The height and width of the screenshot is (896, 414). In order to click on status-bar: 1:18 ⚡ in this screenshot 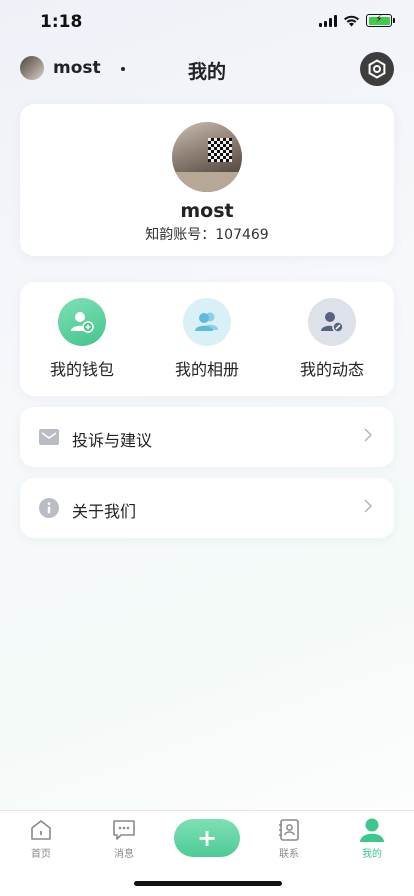, I will do `click(207, 22)`.